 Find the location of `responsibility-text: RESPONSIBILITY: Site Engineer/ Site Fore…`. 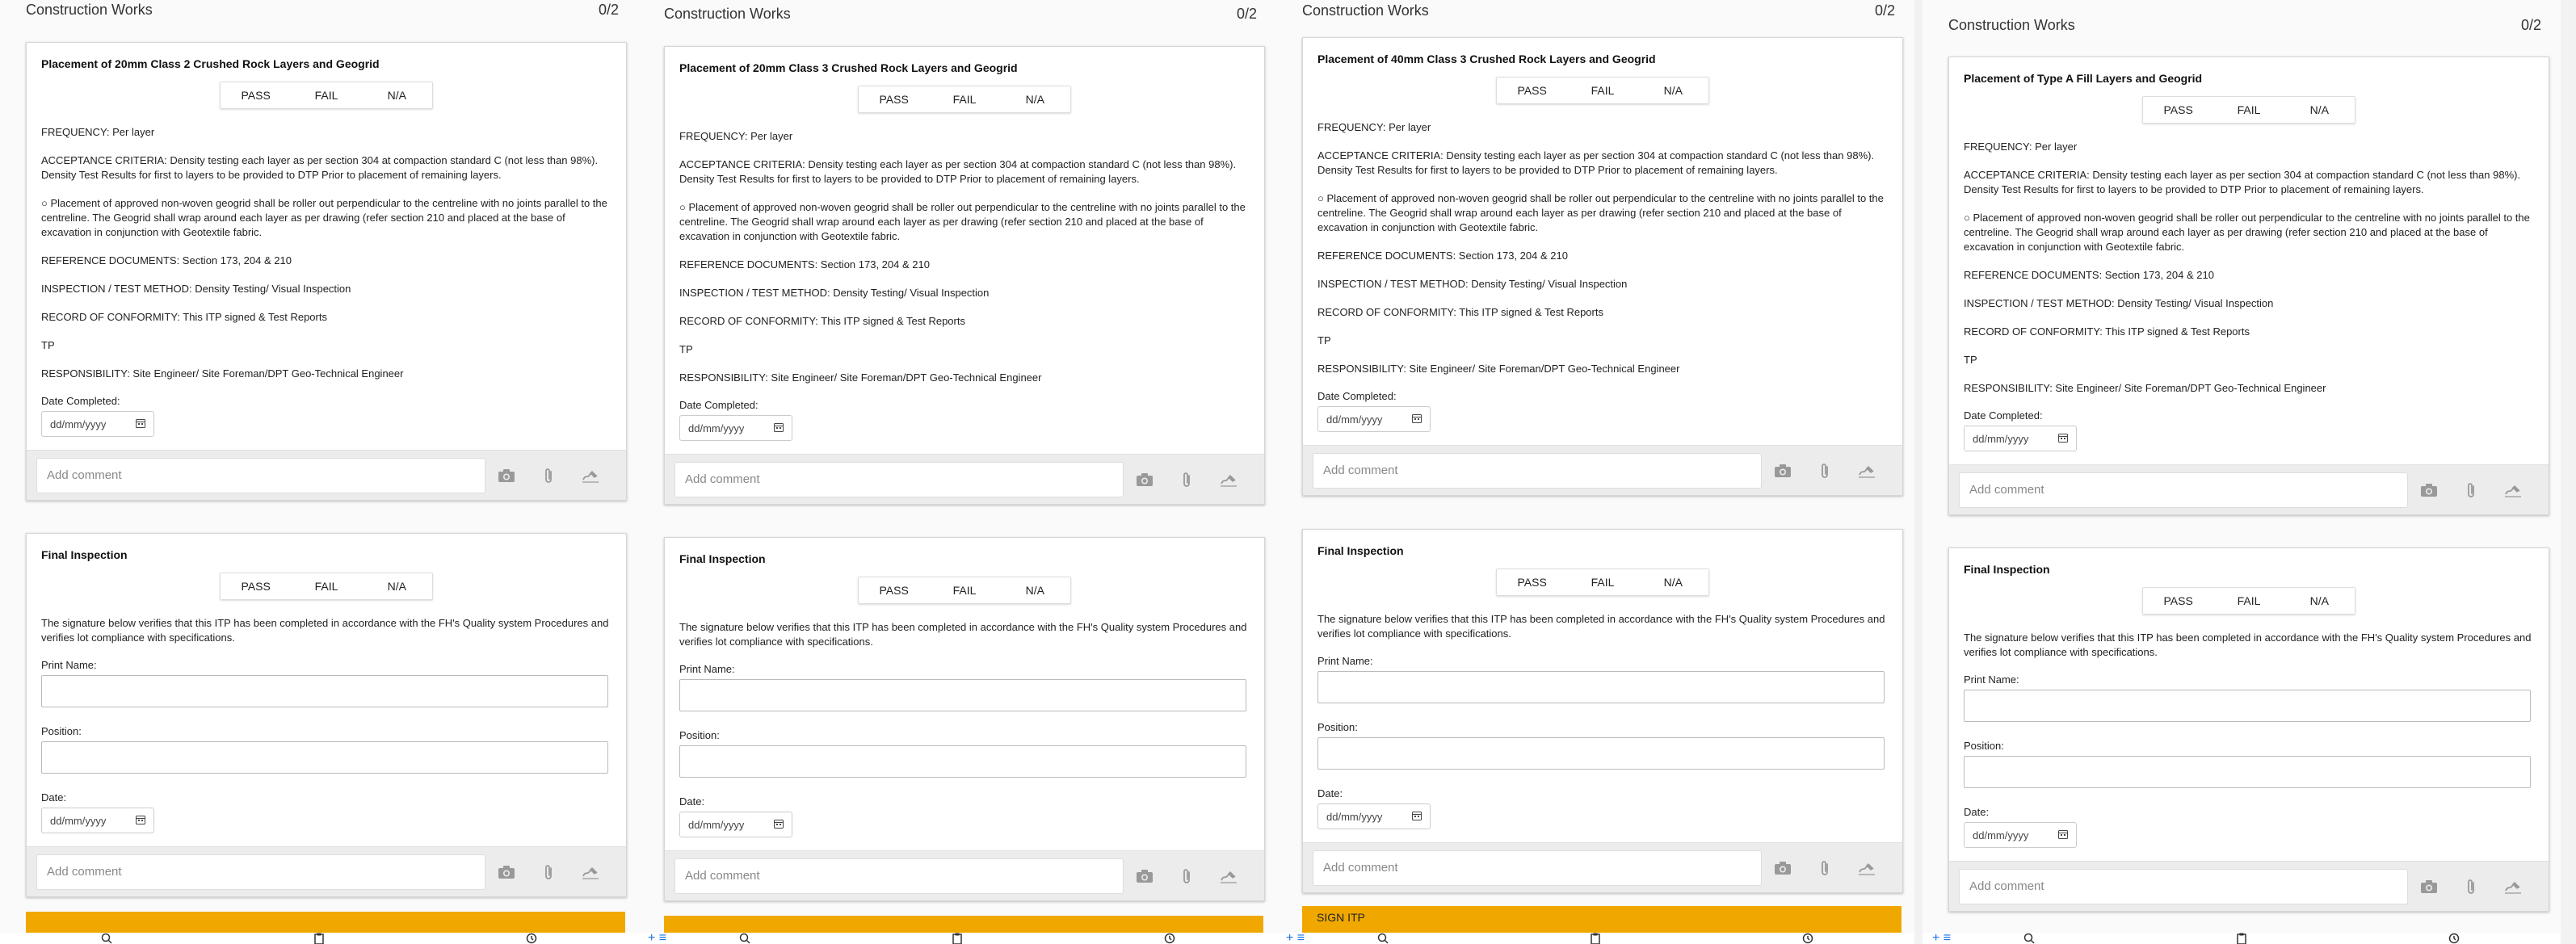

responsibility-text: RESPONSIBILITY: Site Engineer/ Site Fore… is located at coordinates (2145, 388).